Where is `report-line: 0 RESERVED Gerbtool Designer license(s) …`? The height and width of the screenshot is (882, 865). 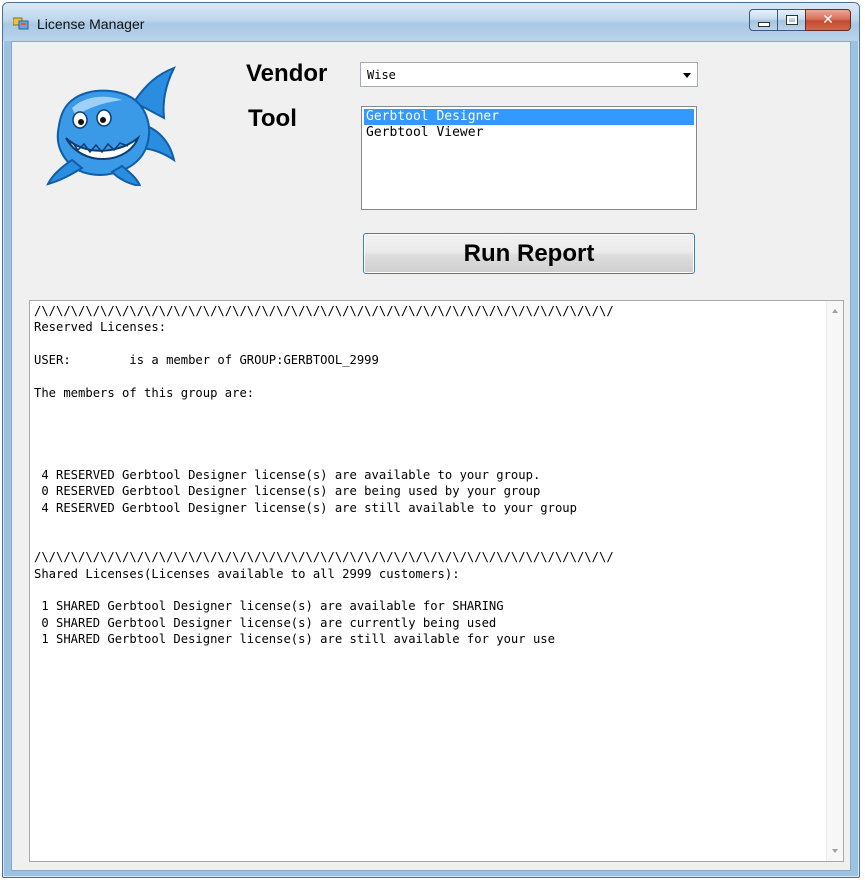
report-line: 0 RESERVED Gerbtool Designer license(s) … is located at coordinates (287, 491).